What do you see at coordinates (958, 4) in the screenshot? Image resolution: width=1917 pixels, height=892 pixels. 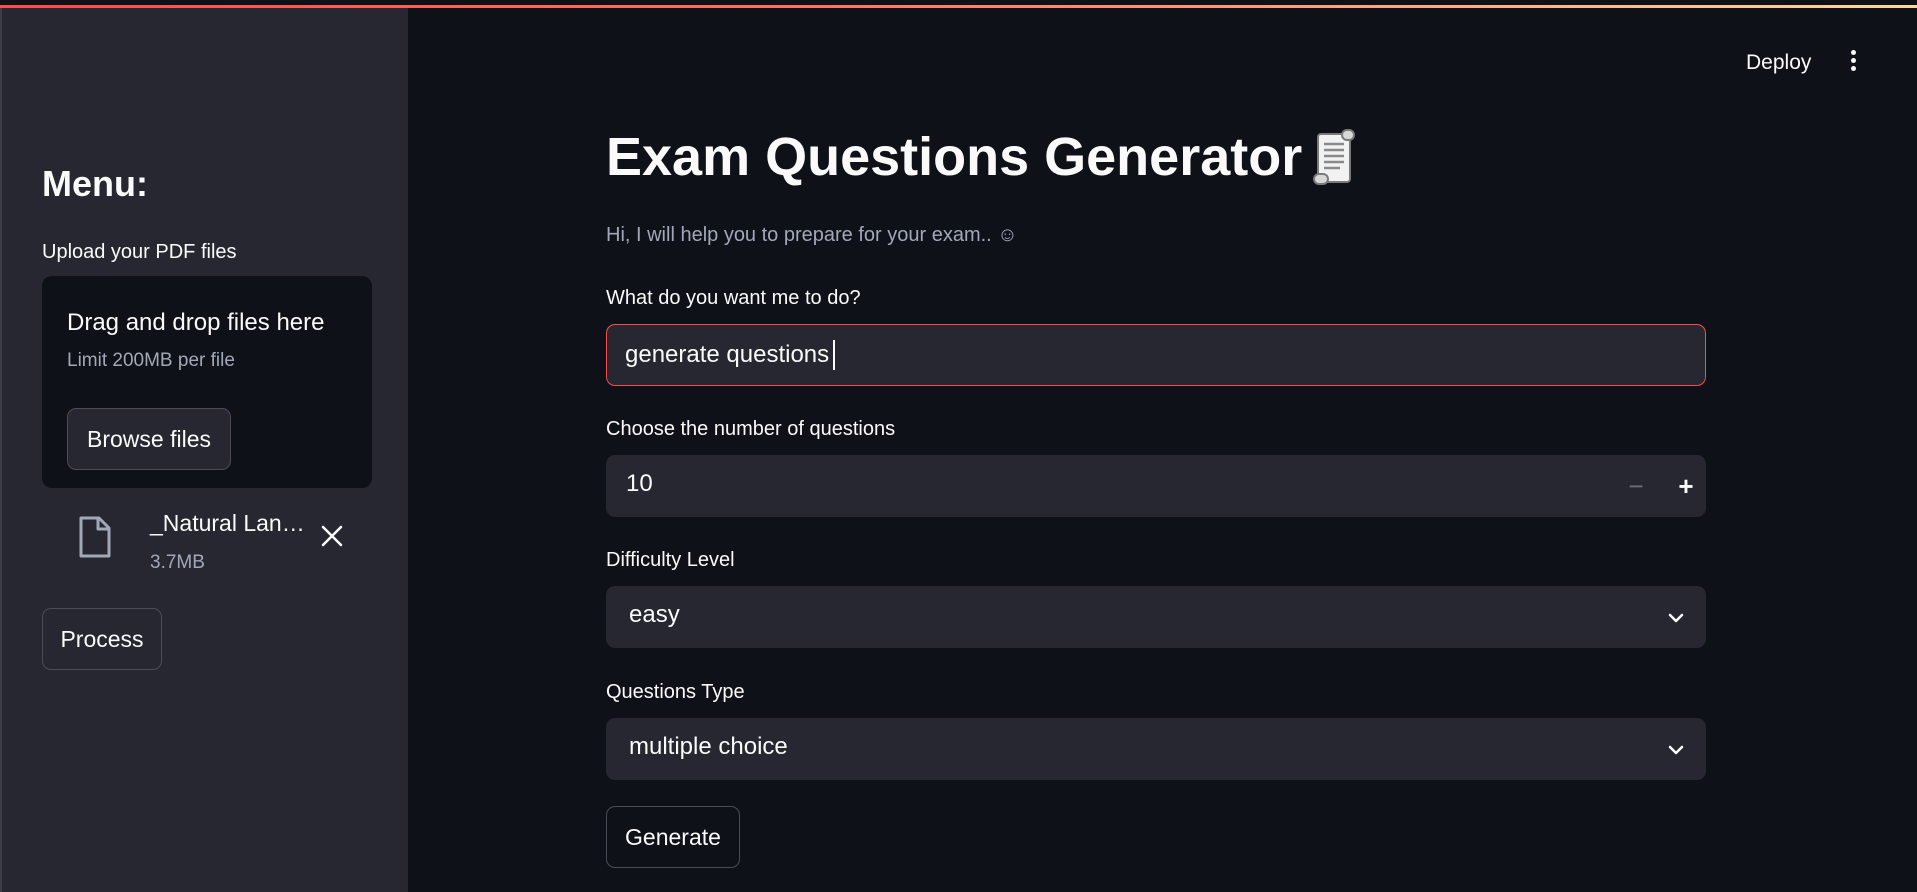 I see `top-decoration` at bounding box center [958, 4].